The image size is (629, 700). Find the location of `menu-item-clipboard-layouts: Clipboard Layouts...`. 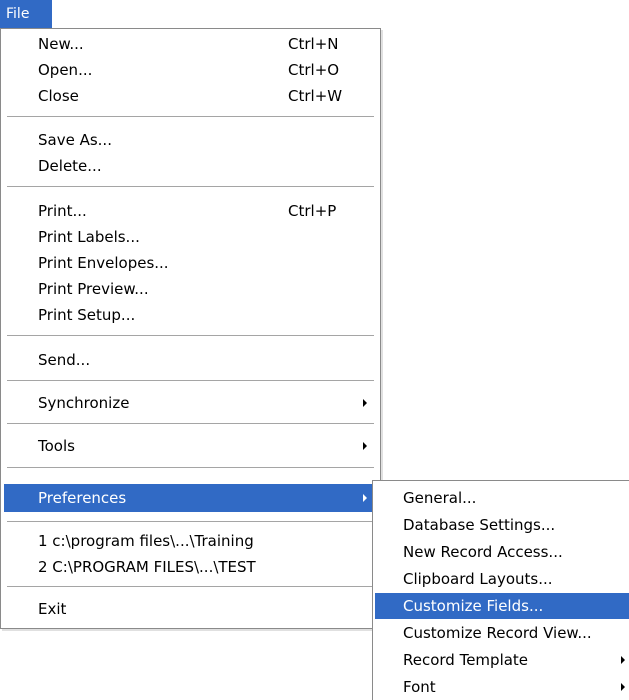

menu-item-clipboard-layouts: Clipboard Layouts... is located at coordinates (502, 579).